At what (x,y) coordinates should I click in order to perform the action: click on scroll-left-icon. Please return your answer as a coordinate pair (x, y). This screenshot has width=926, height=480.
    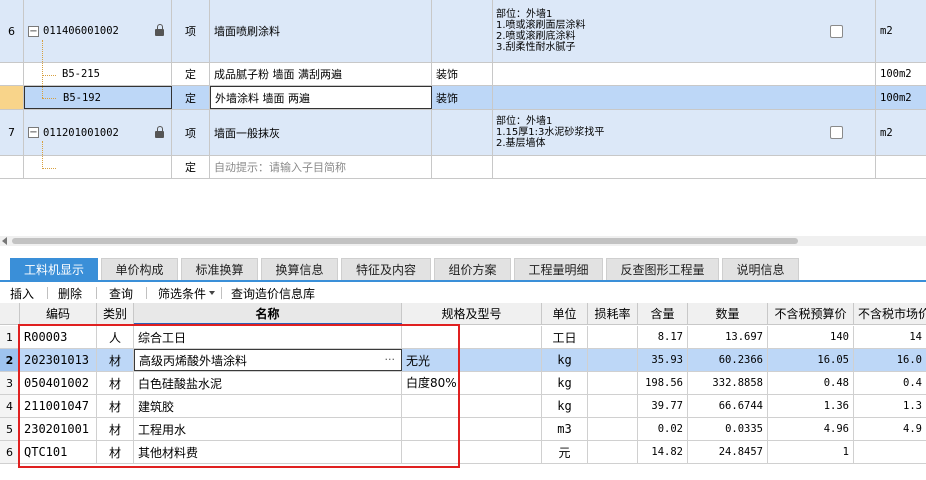
    Looking at the image, I should click on (4, 241).